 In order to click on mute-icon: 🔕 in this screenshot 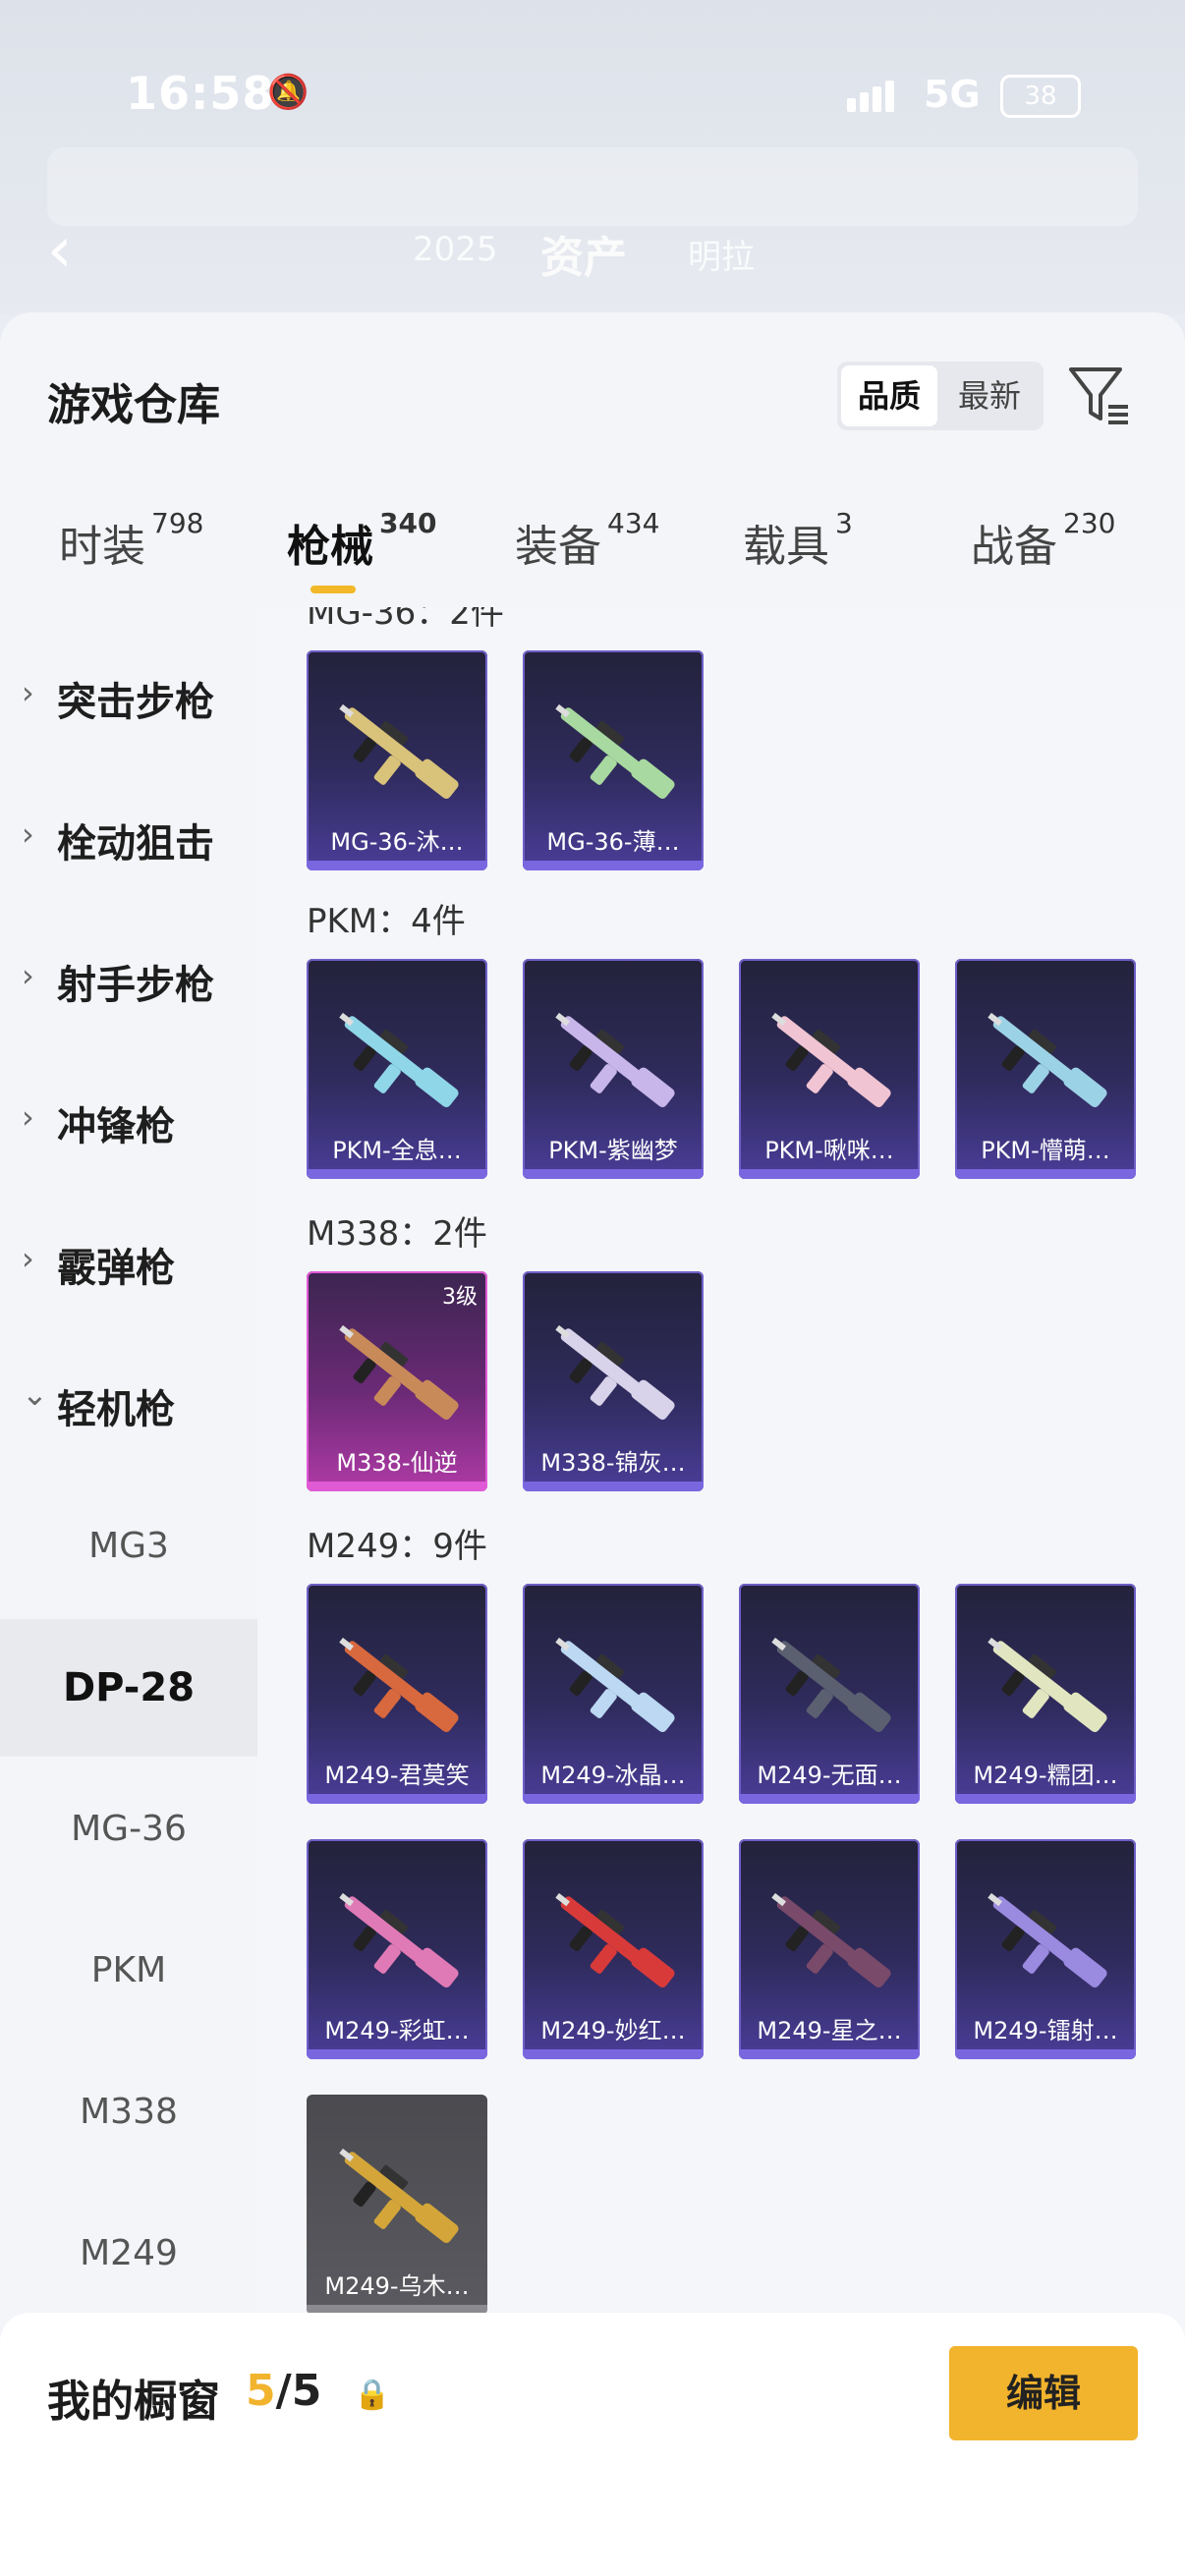, I will do `click(288, 92)`.